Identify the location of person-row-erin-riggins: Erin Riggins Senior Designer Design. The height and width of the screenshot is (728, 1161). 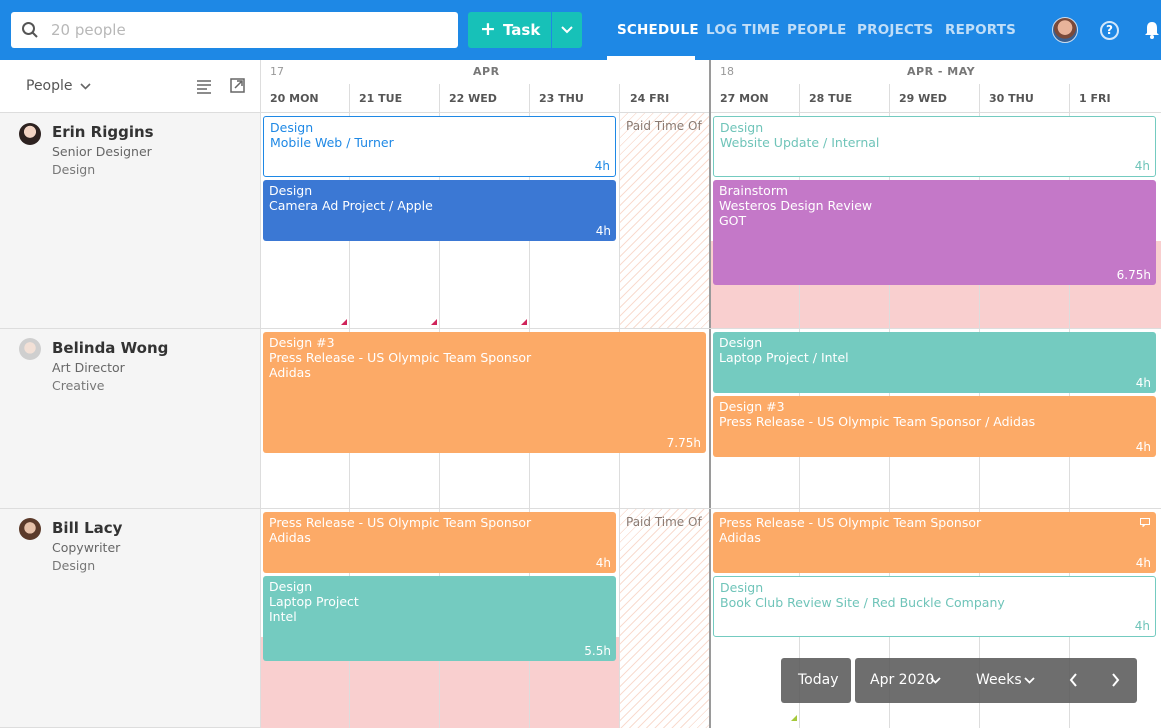
(130, 221).